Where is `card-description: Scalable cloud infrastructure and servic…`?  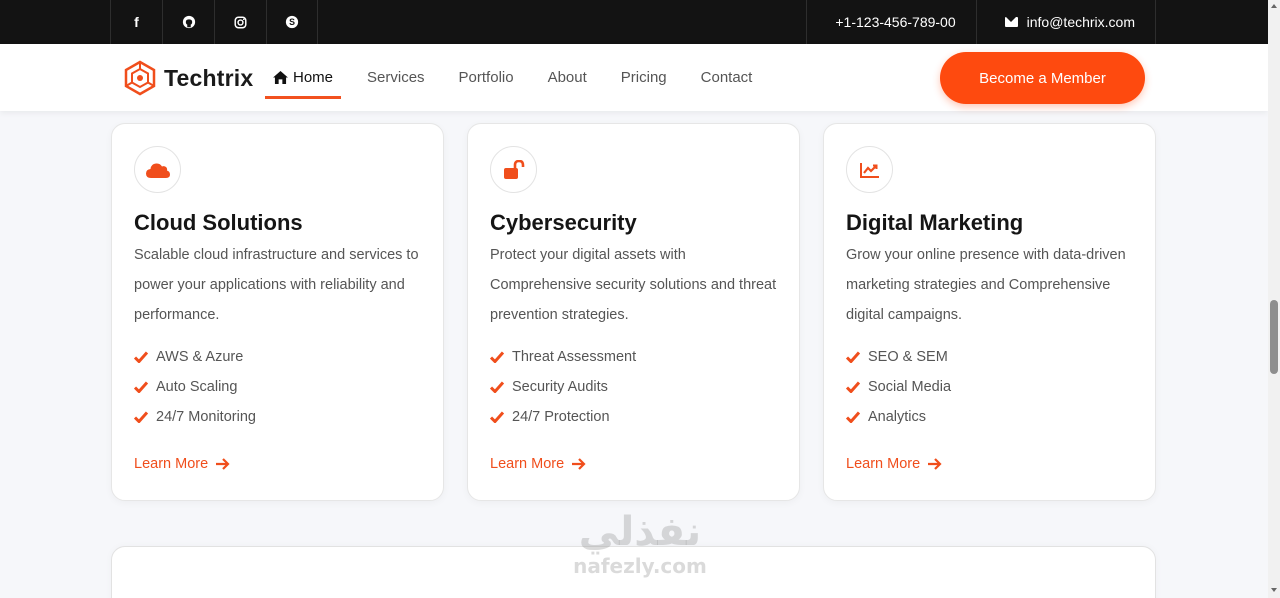 card-description: Scalable cloud infrastructure and servic… is located at coordinates (276, 285).